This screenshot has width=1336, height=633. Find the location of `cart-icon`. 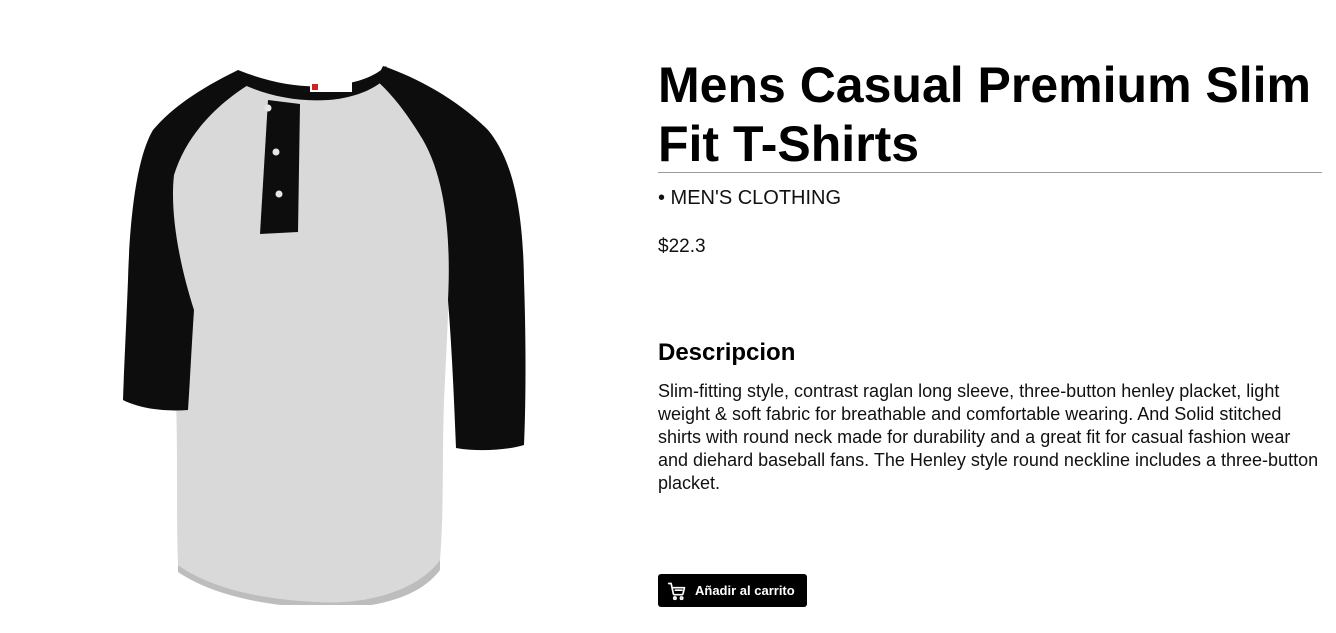

cart-icon is located at coordinates (677, 591).